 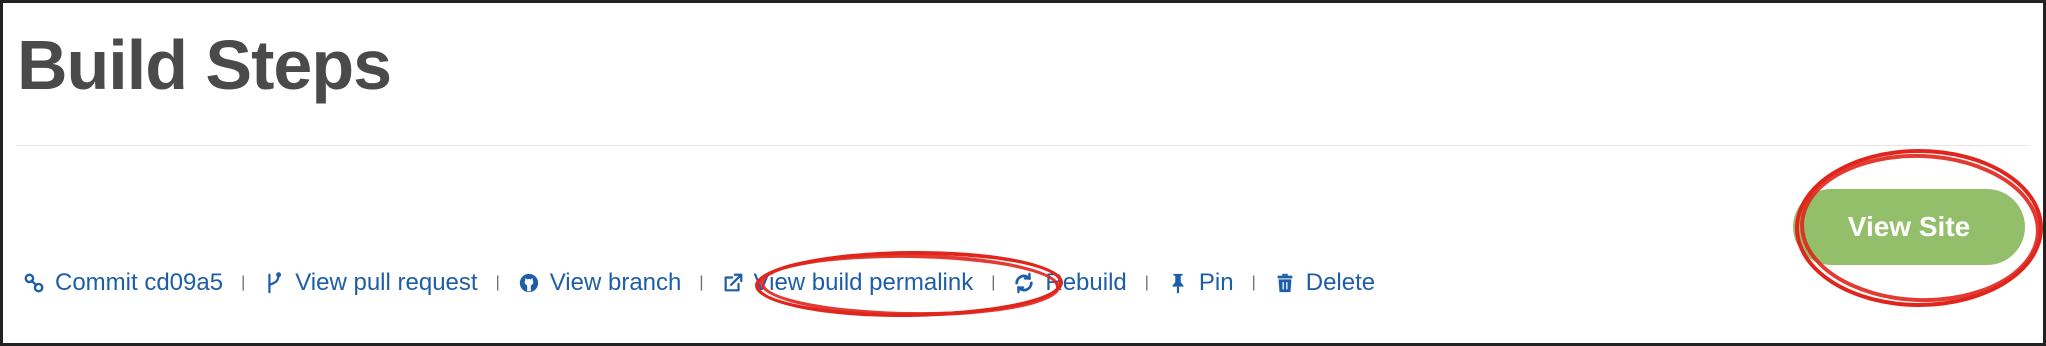 What do you see at coordinates (1023, 145) in the screenshot?
I see `header-divider` at bounding box center [1023, 145].